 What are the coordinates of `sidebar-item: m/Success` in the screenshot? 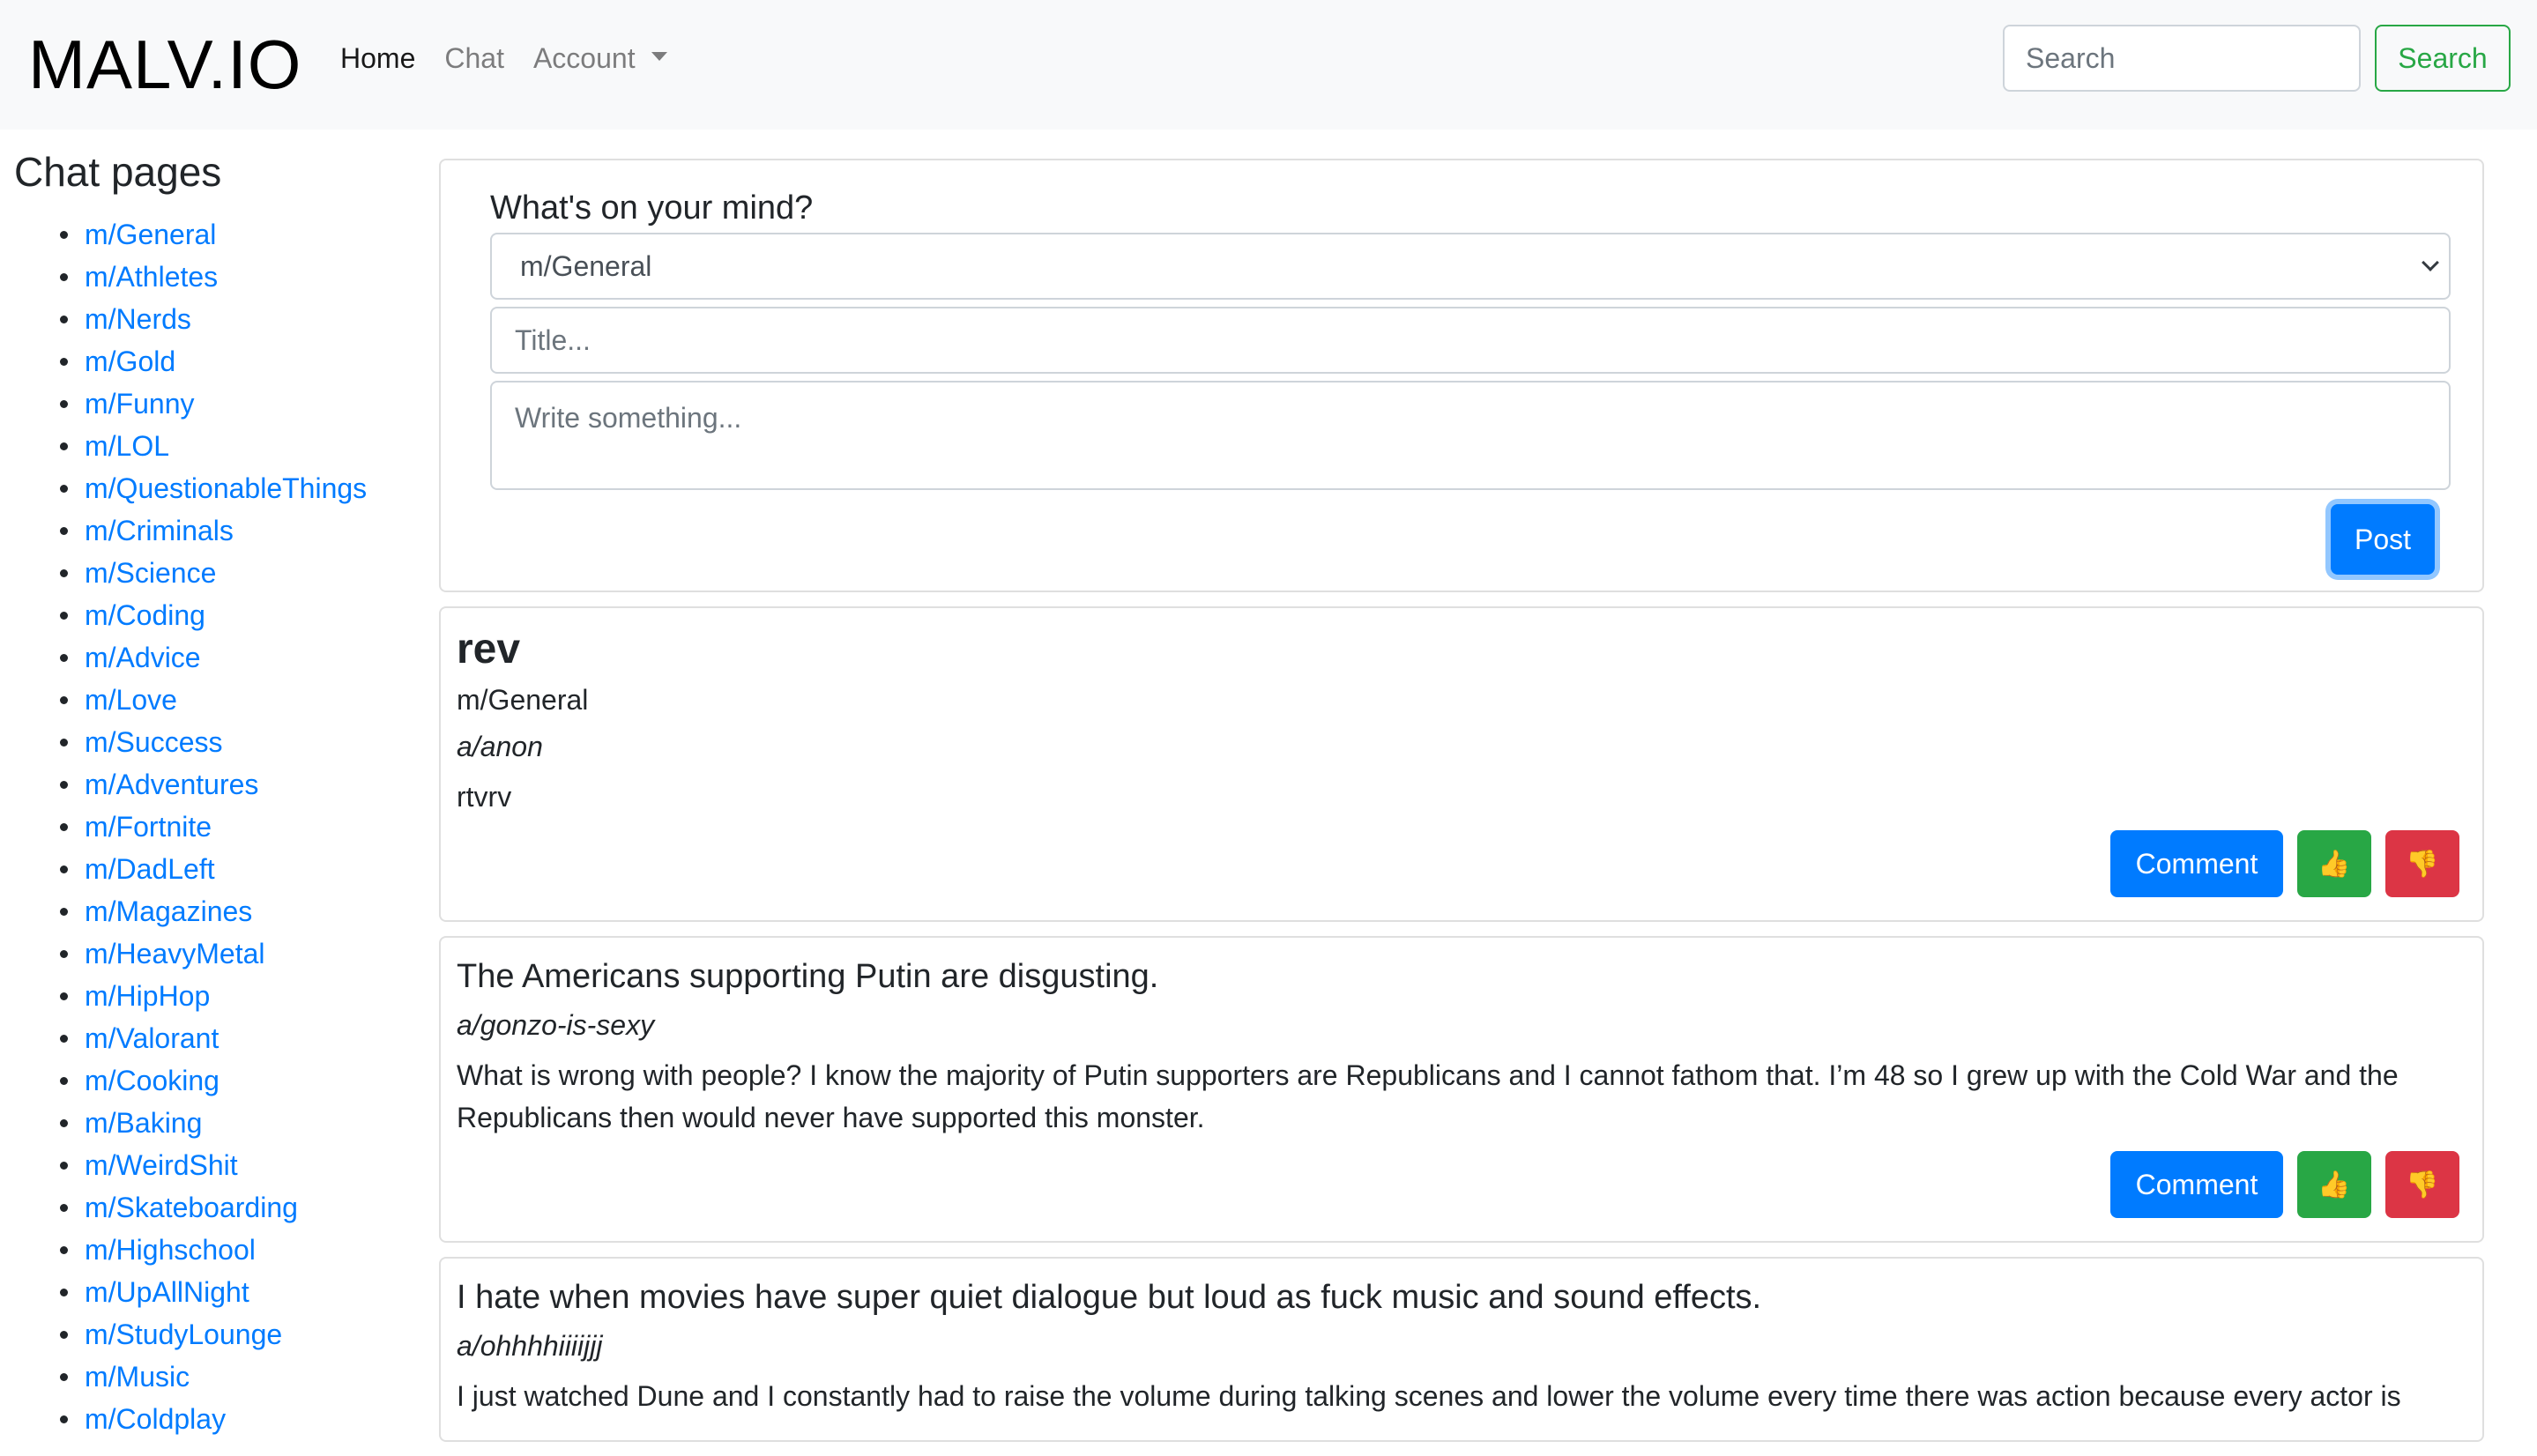 It's located at (221, 742).